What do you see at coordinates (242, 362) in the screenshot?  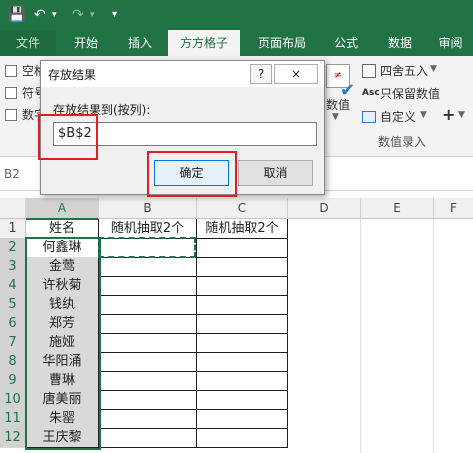 I see `cell-c8` at bounding box center [242, 362].